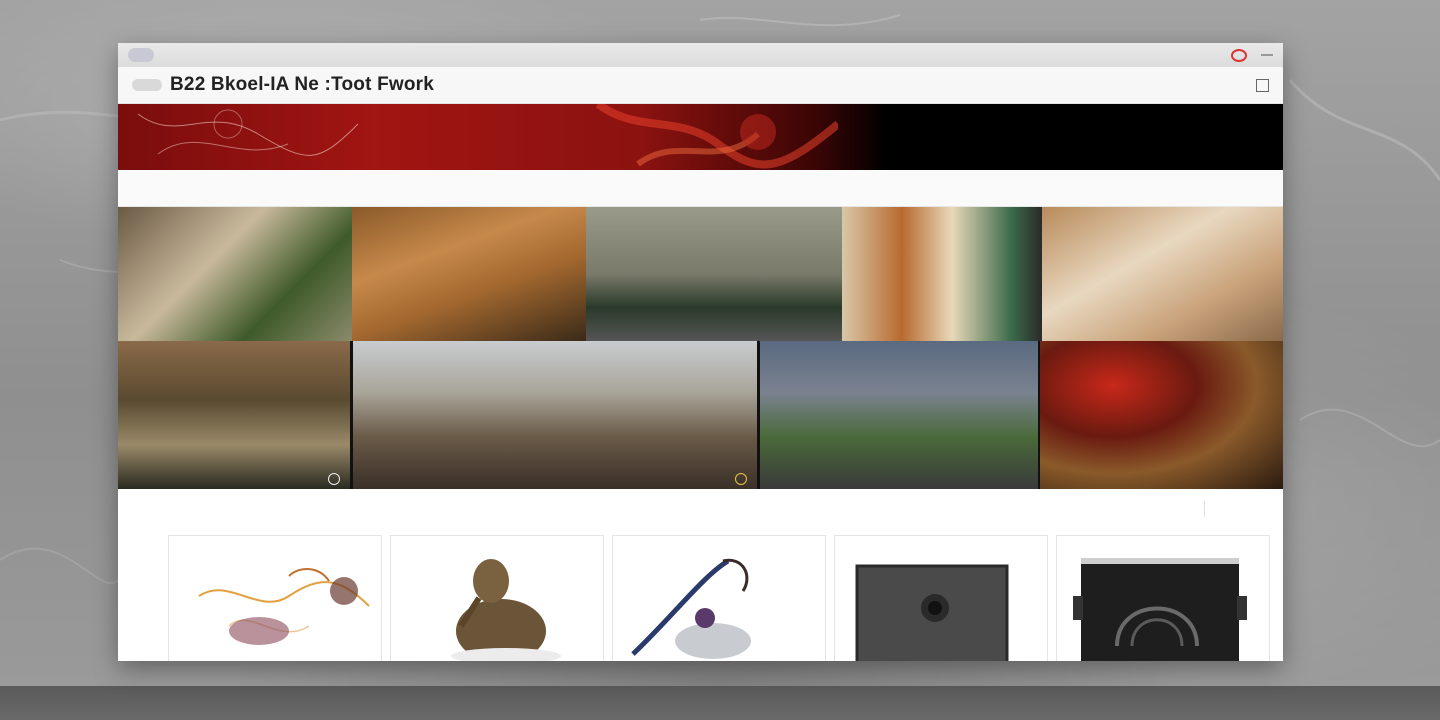 This screenshot has height=720, width=1440. What do you see at coordinates (700, 85) in the screenshot?
I see `site-header: B22 Bkoel-IA Ne :Toot Fwork` at bounding box center [700, 85].